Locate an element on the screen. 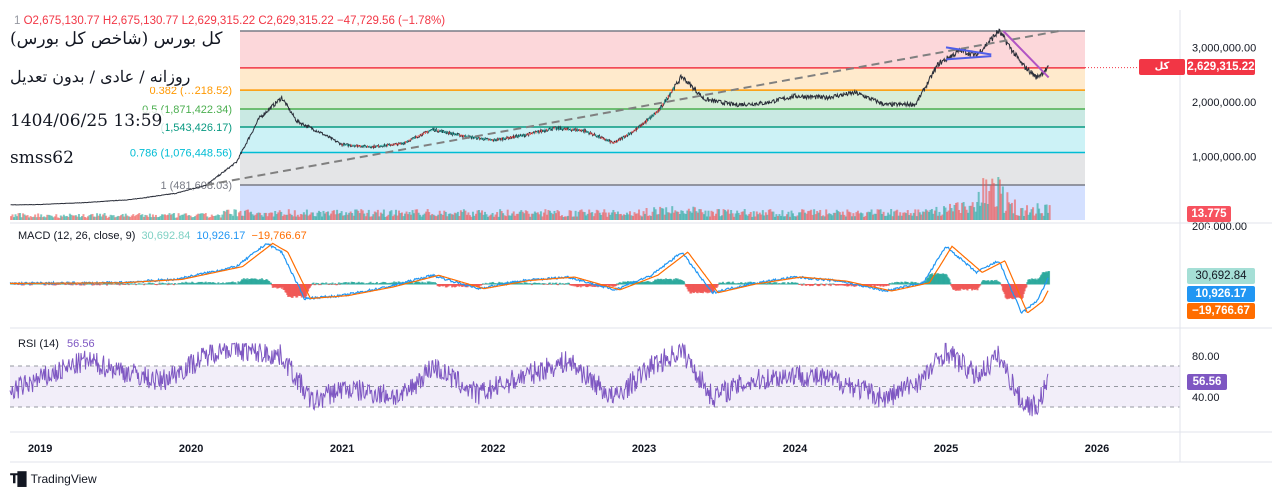 This screenshot has height=502, width=1282. price-value-tag: 2,629,315.22 is located at coordinates (1221, 67).